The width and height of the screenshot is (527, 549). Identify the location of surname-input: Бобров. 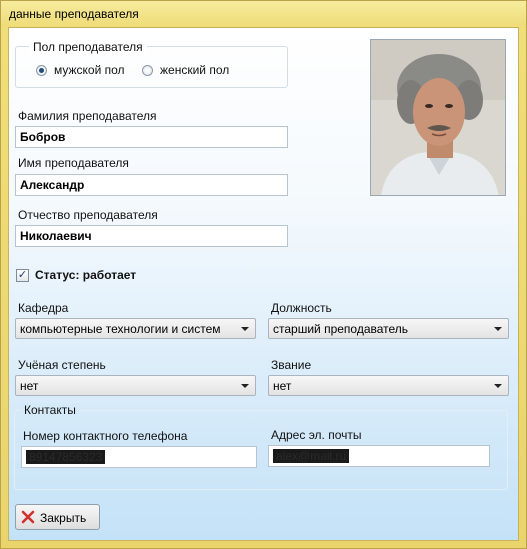
(151, 137).